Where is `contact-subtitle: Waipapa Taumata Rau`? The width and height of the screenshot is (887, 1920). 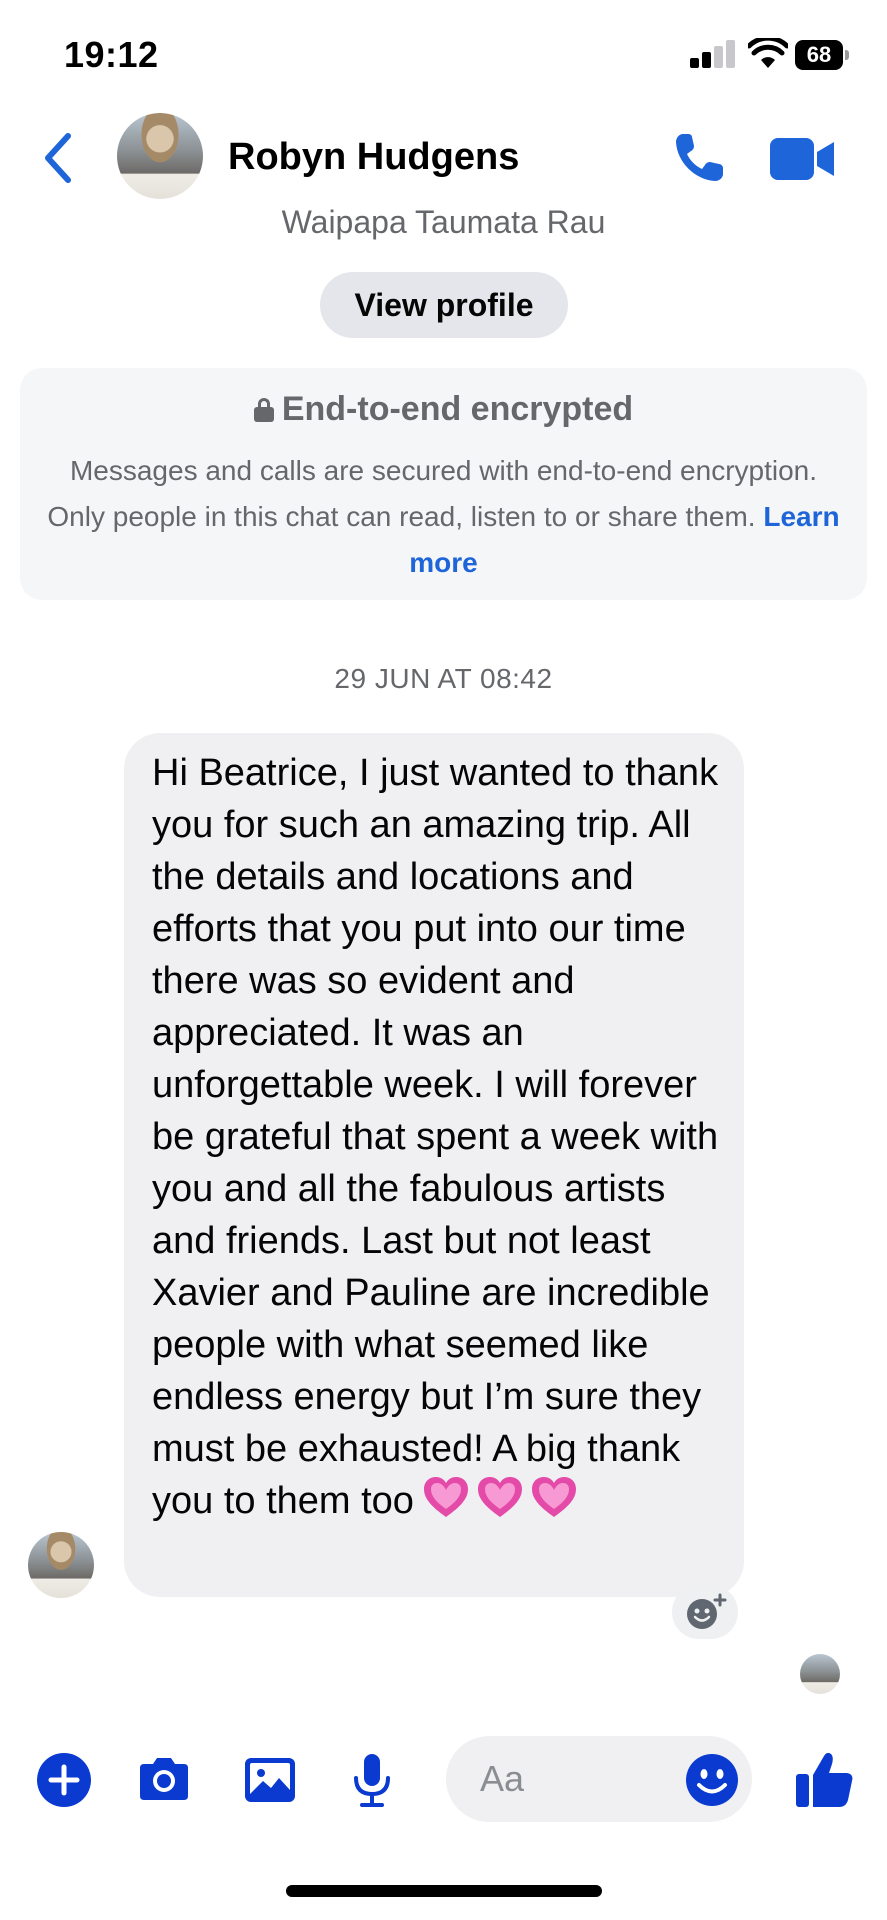 contact-subtitle: Waipapa Taumata Rau is located at coordinates (443, 222).